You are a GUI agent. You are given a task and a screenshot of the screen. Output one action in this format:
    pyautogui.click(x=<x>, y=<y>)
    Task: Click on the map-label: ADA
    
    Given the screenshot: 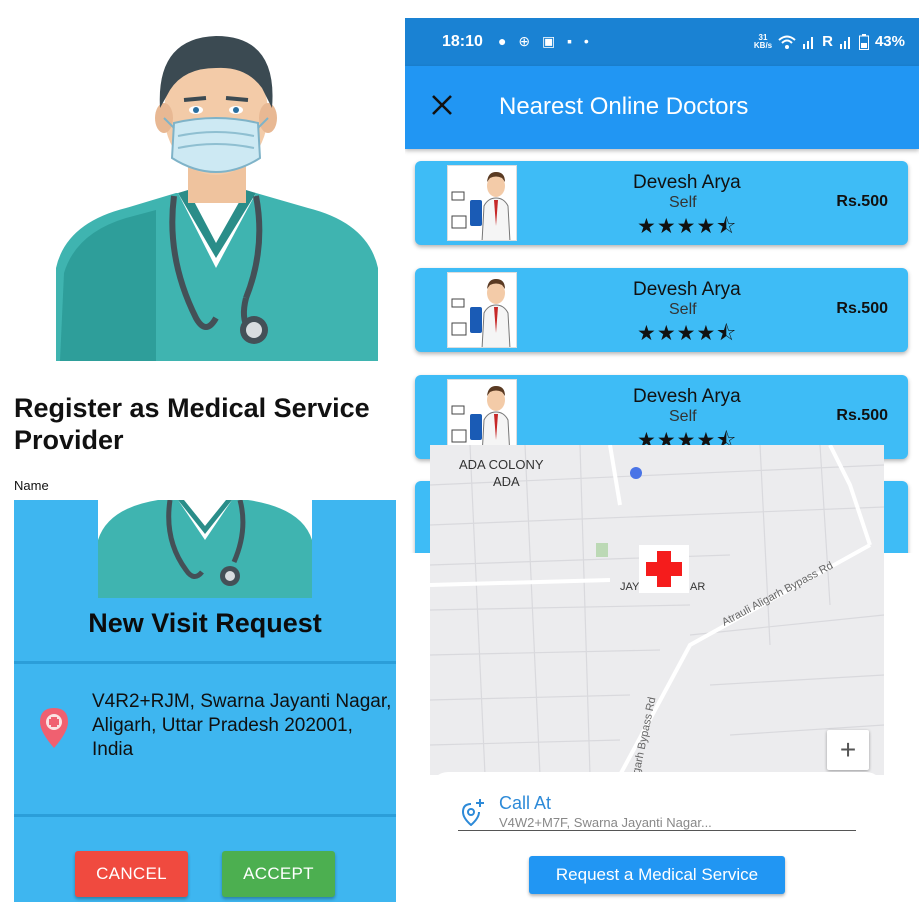 What is the action you would take?
    pyautogui.click(x=506, y=481)
    